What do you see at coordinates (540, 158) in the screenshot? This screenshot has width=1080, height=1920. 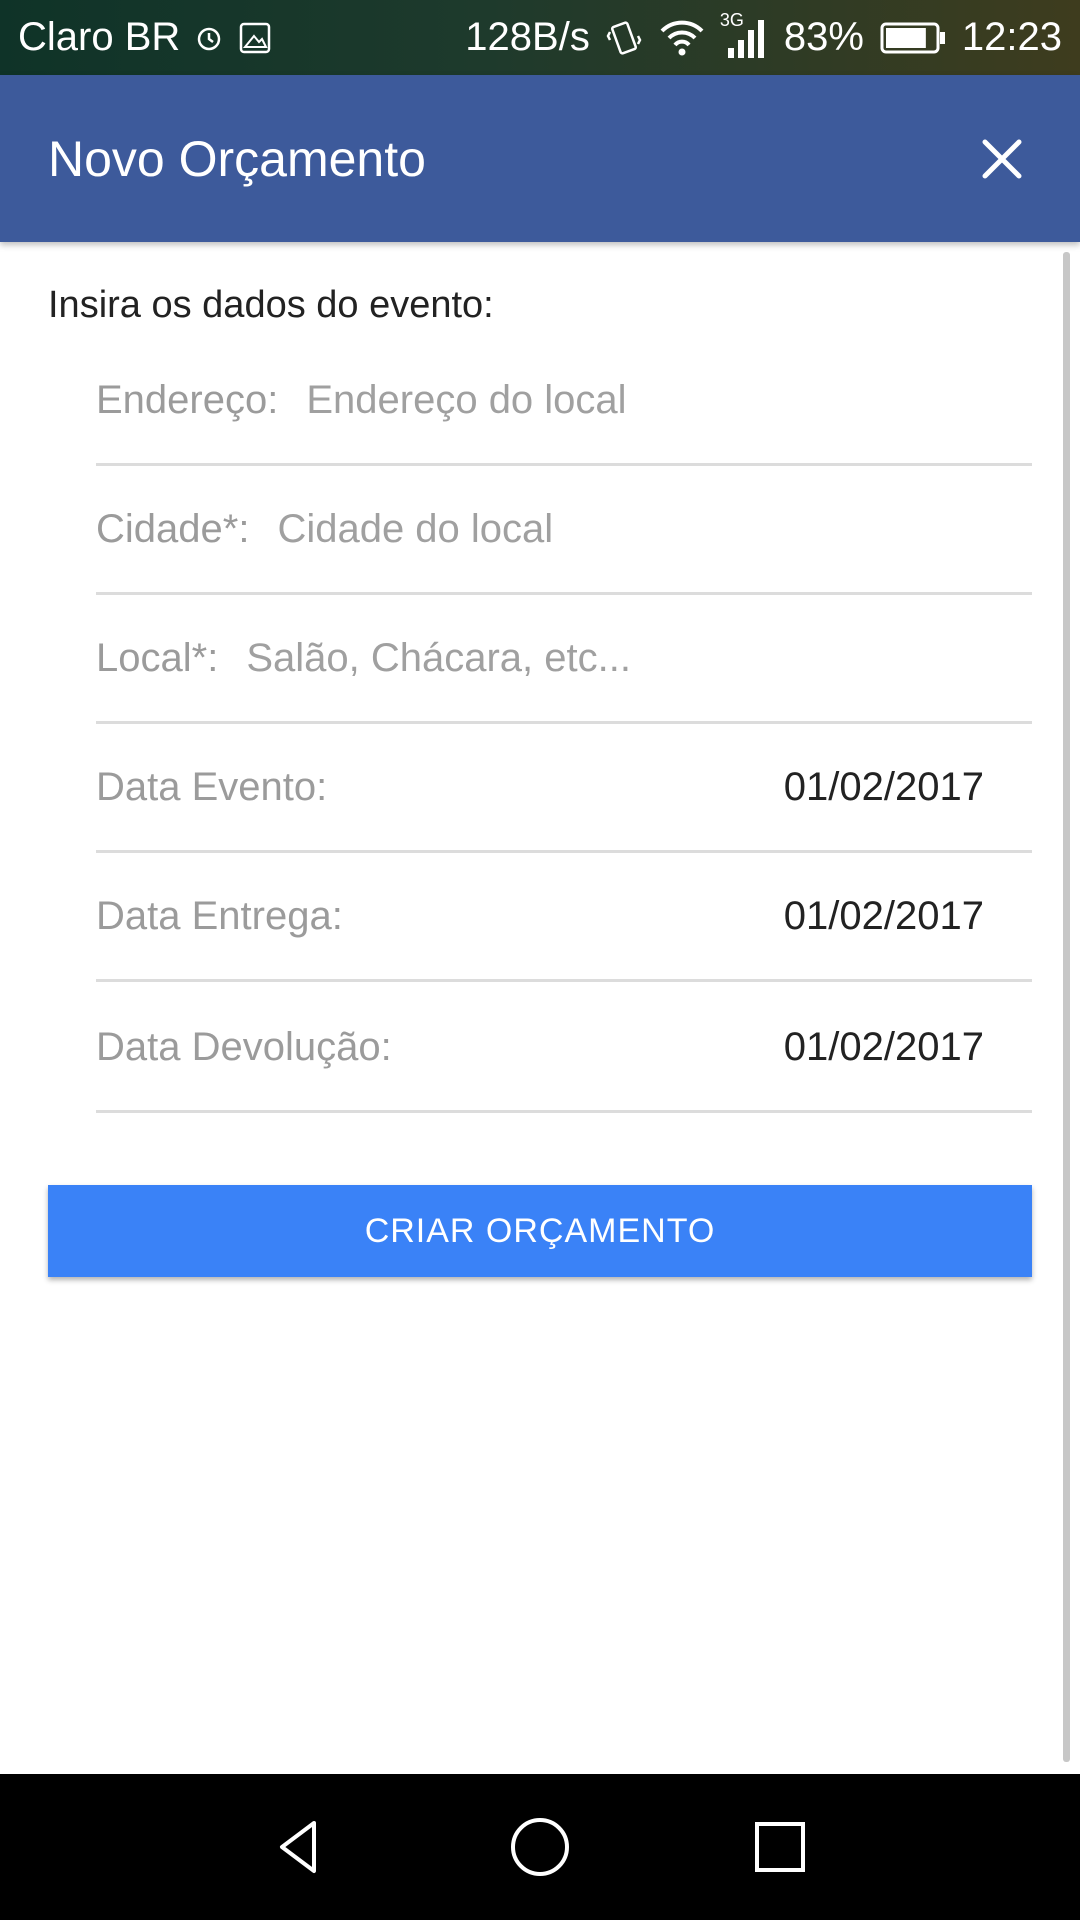 I see `app-bar: Novo Orçamento` at bounding box center [540, 158].